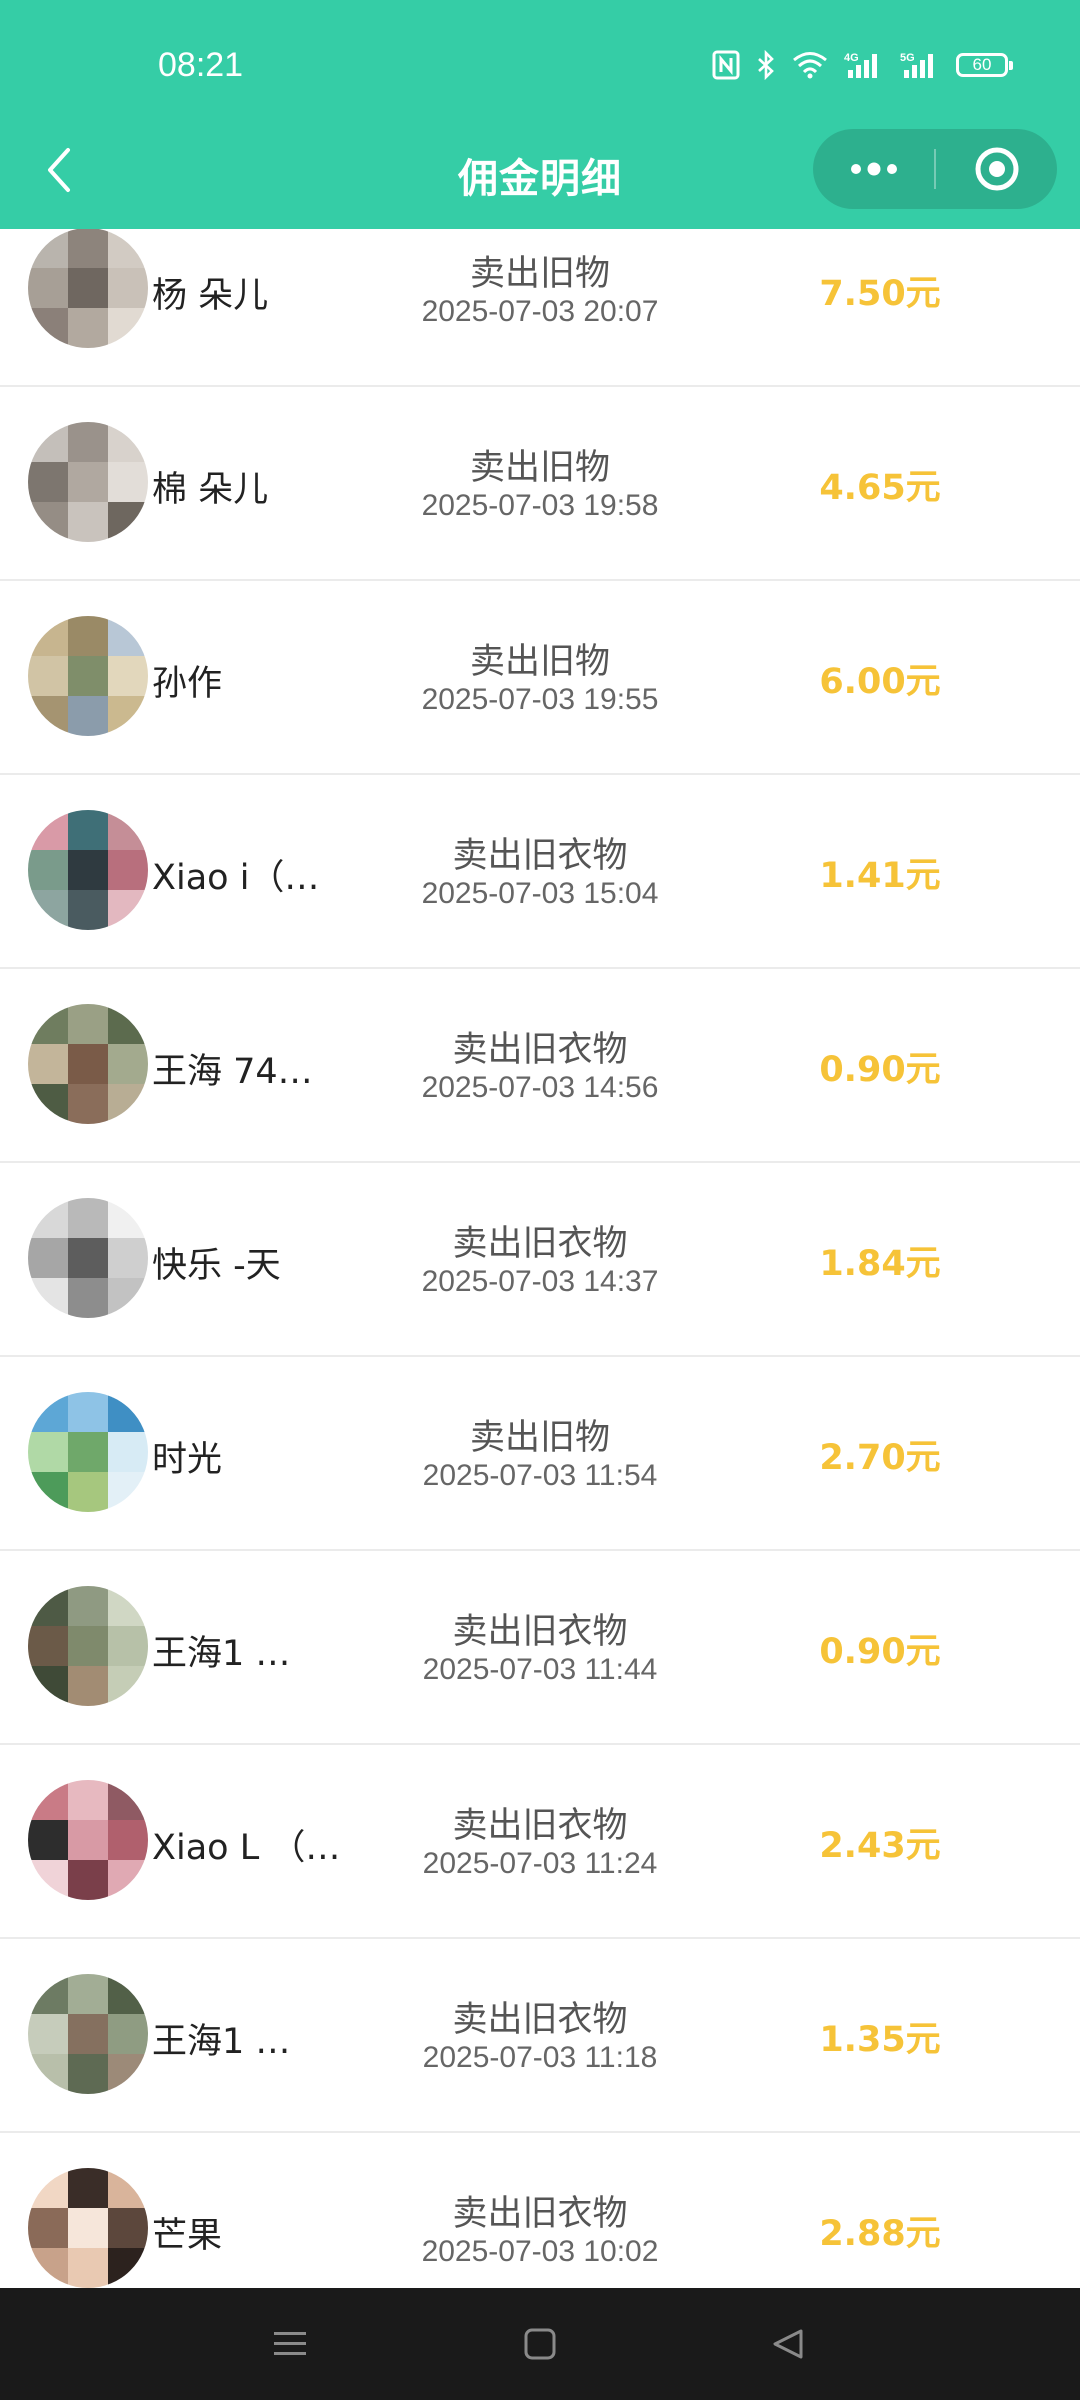  I want to click on commission-amount: 1.35元, so click(880, 2040).